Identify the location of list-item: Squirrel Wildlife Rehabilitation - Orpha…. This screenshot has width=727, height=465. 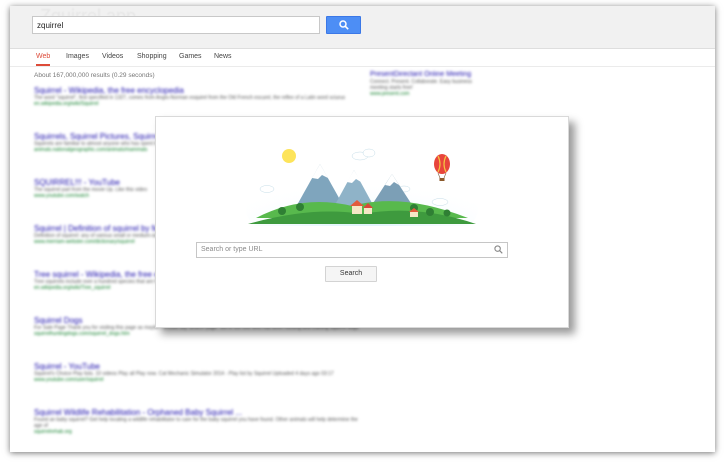
(199, 430).